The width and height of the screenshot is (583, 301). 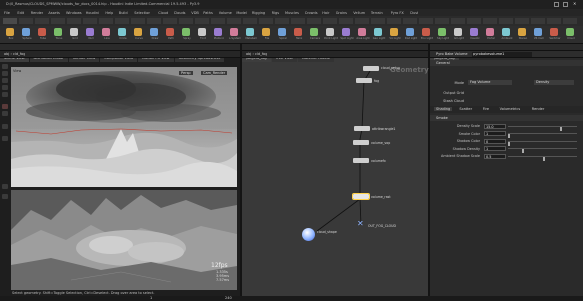 What do you see at coordinates (362, 32) in the screenshot?
I see `tool-22-icon` at bounding box center [362, 32].